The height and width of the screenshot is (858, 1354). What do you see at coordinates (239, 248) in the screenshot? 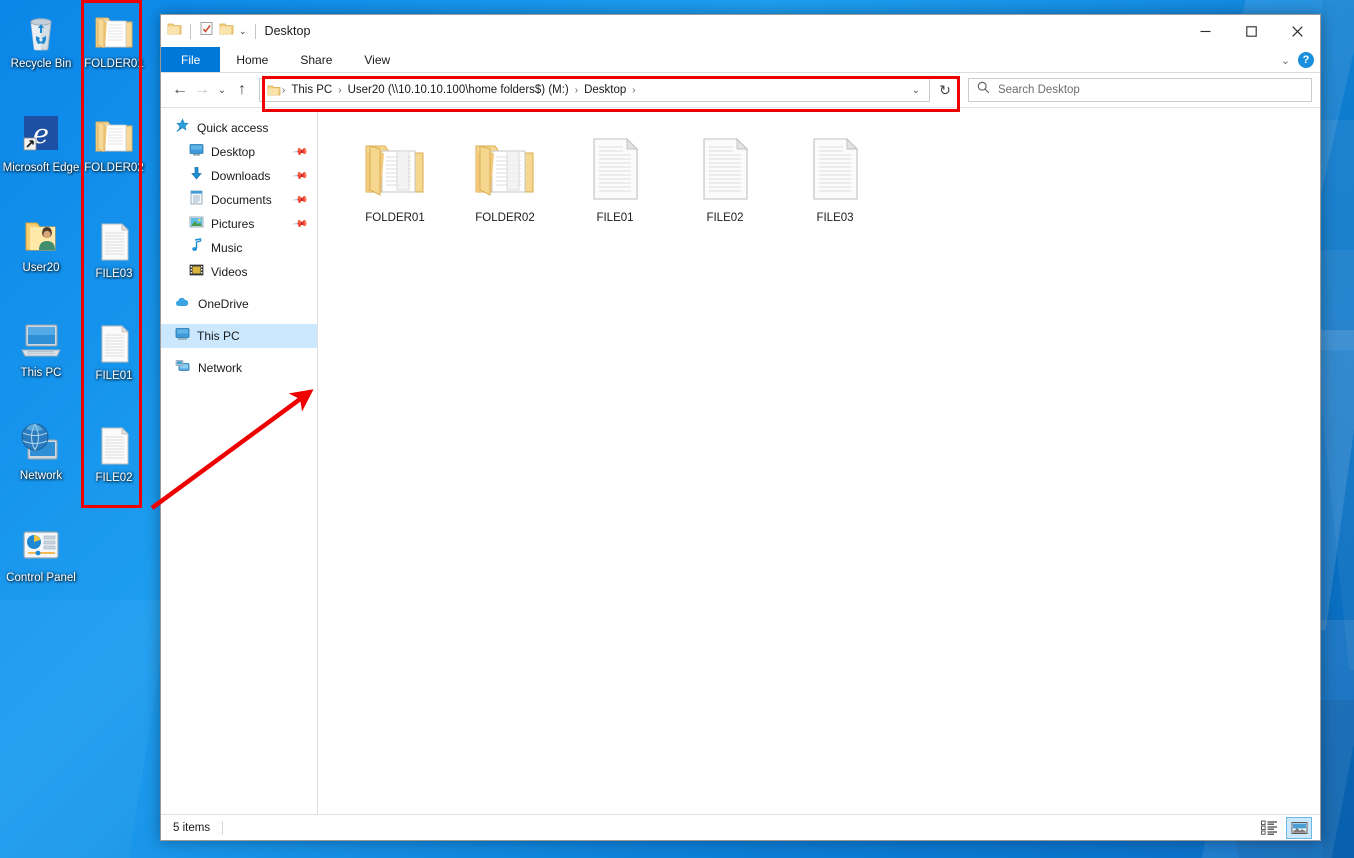
I see `sidebar-item-music: Music` at bounding box center [239, 248].